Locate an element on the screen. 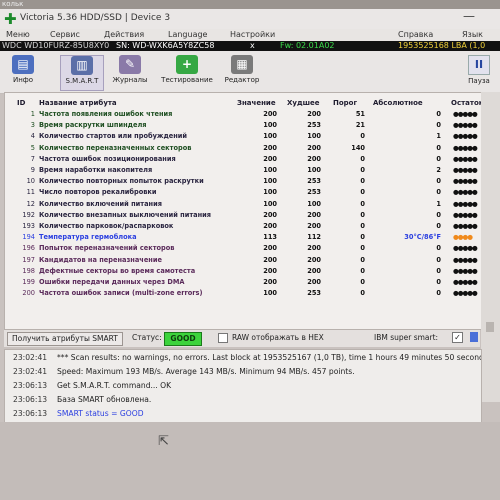 The height and width of the screenshot is (500, 500). table-row: 3 Время раскрутки шпинделя 100 253 21 0 ●●●●● is located at coordinates (243, 125).